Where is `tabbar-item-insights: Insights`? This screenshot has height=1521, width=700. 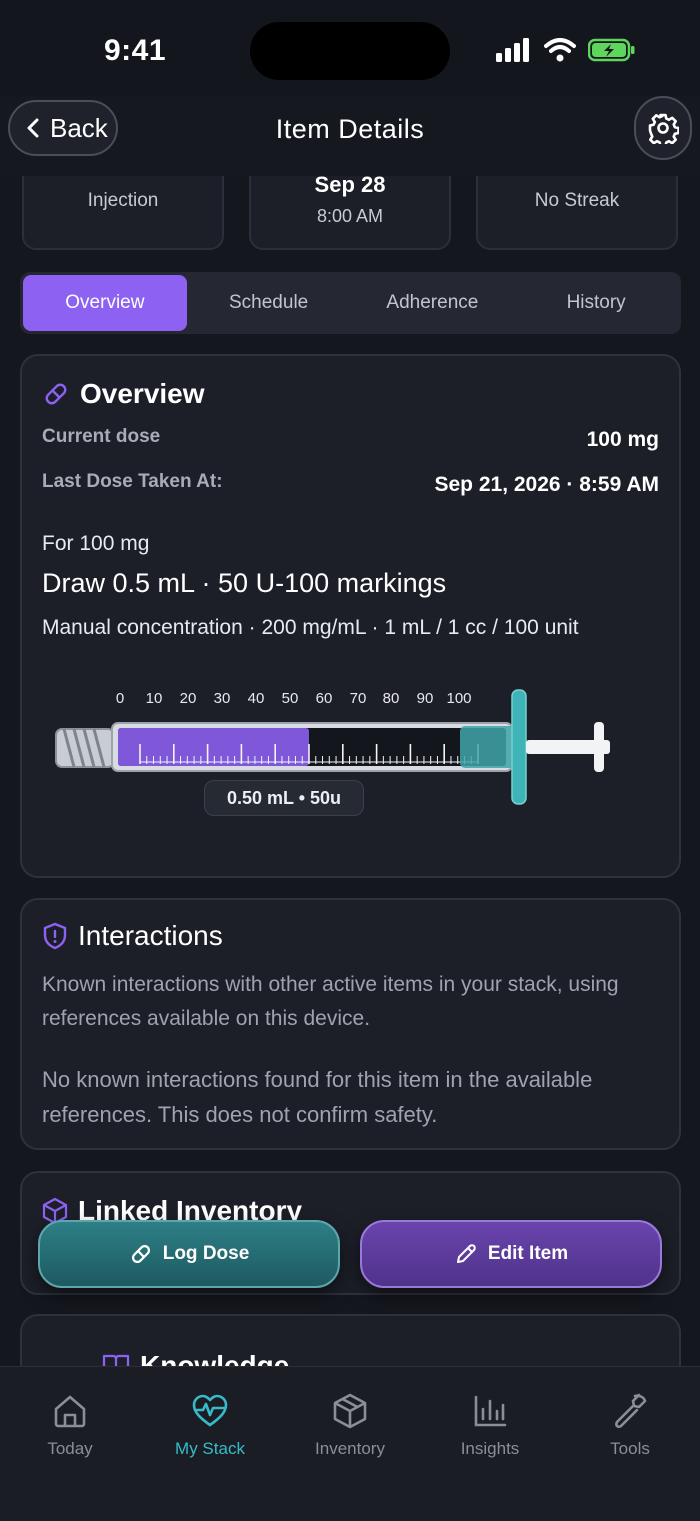
tabbar-item-insights: Insights is located at coordinates (490, 1425).